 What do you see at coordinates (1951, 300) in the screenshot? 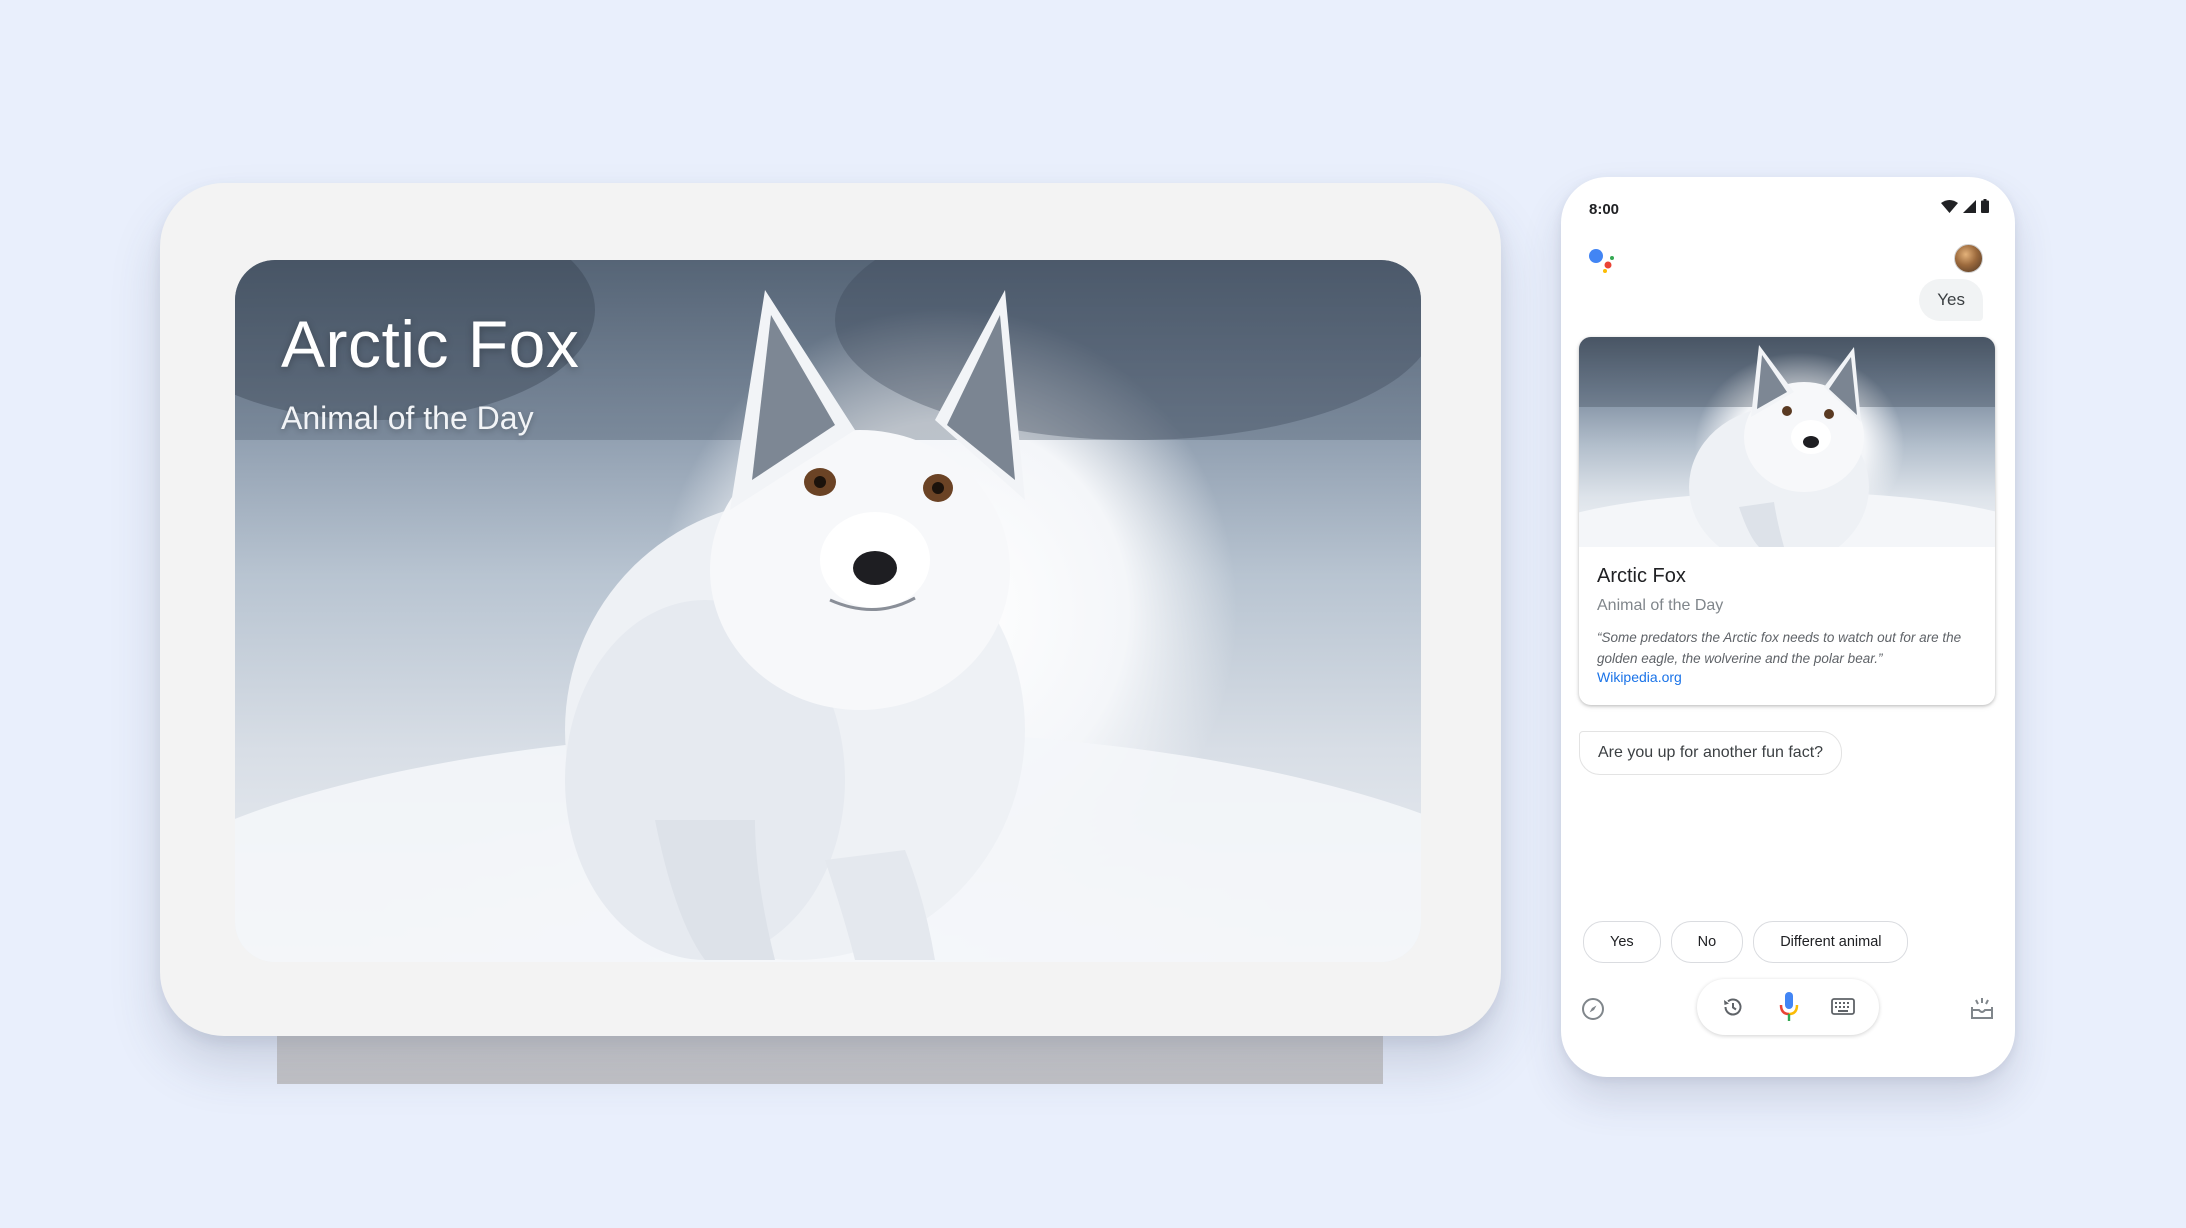
I see `user-message: Yes` at bounding box center [1951, 300].